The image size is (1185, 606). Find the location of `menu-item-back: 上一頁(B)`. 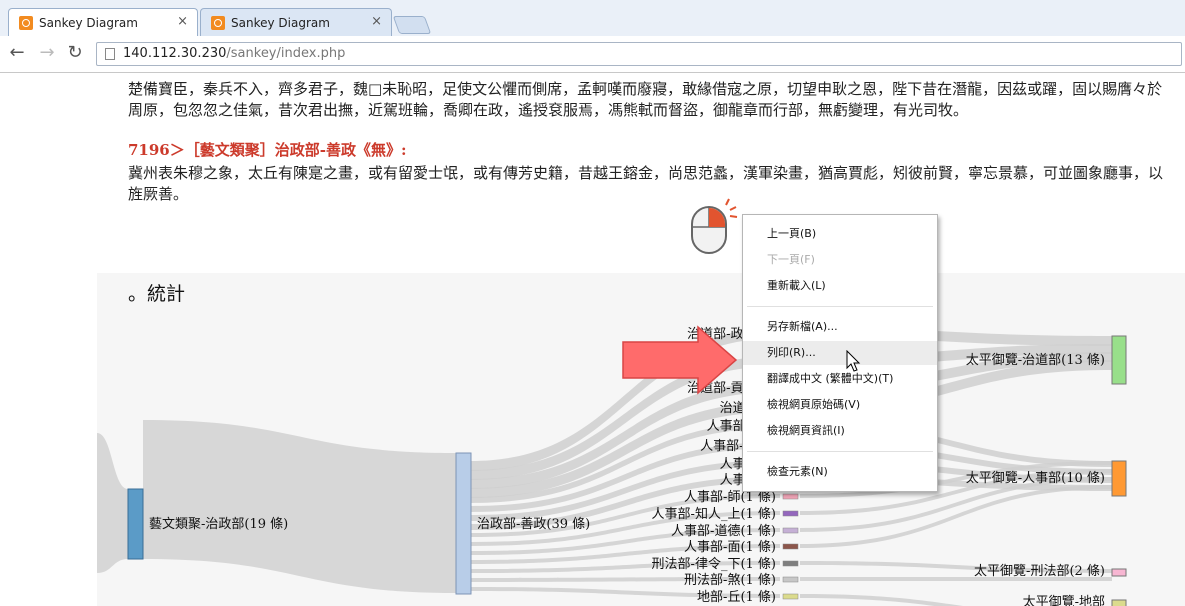

menu-item-back: 上一頁(B) is located at coordinates (840, 234).